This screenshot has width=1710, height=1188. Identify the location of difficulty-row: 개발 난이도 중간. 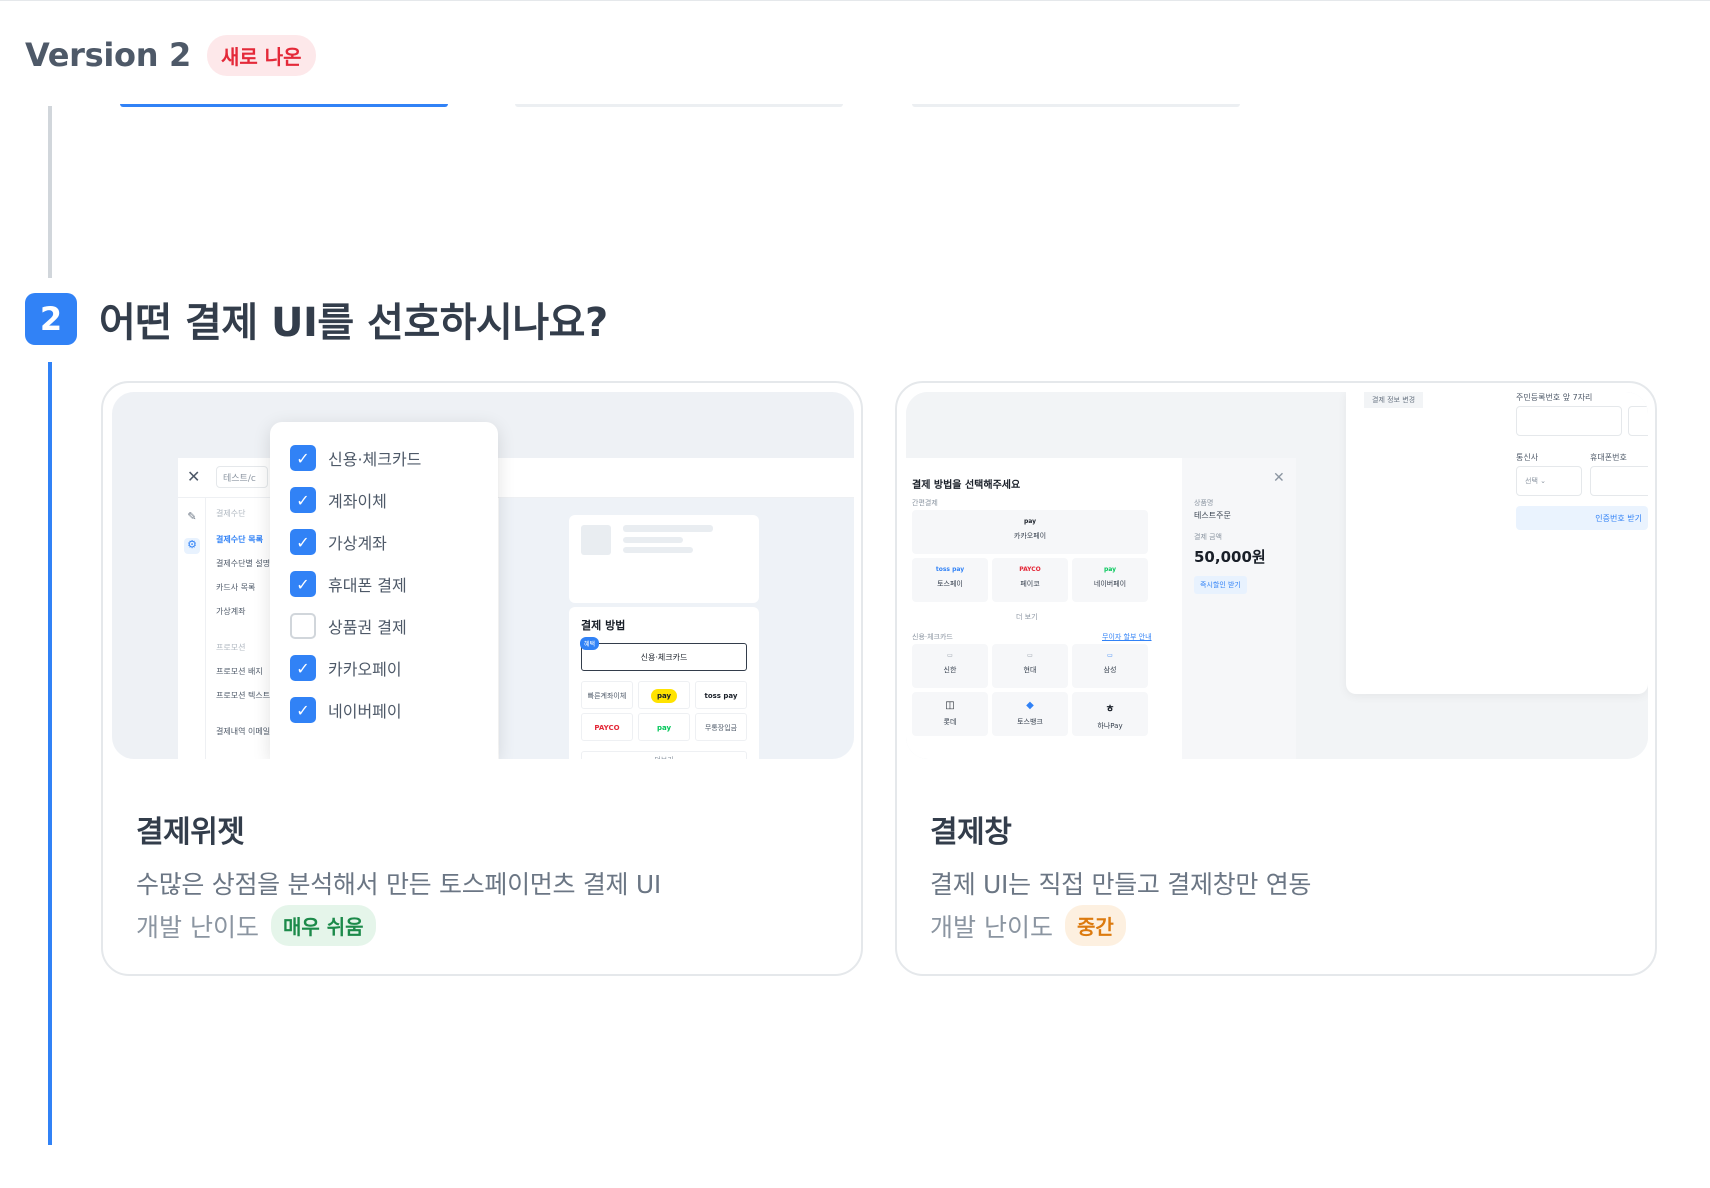
(1028, 925).